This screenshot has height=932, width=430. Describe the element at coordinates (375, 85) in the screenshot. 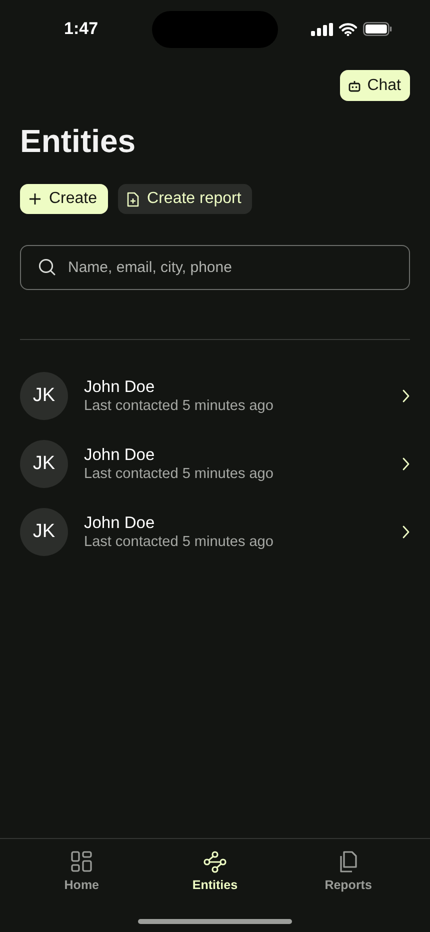

I see `chat-button: Chat` at that location.